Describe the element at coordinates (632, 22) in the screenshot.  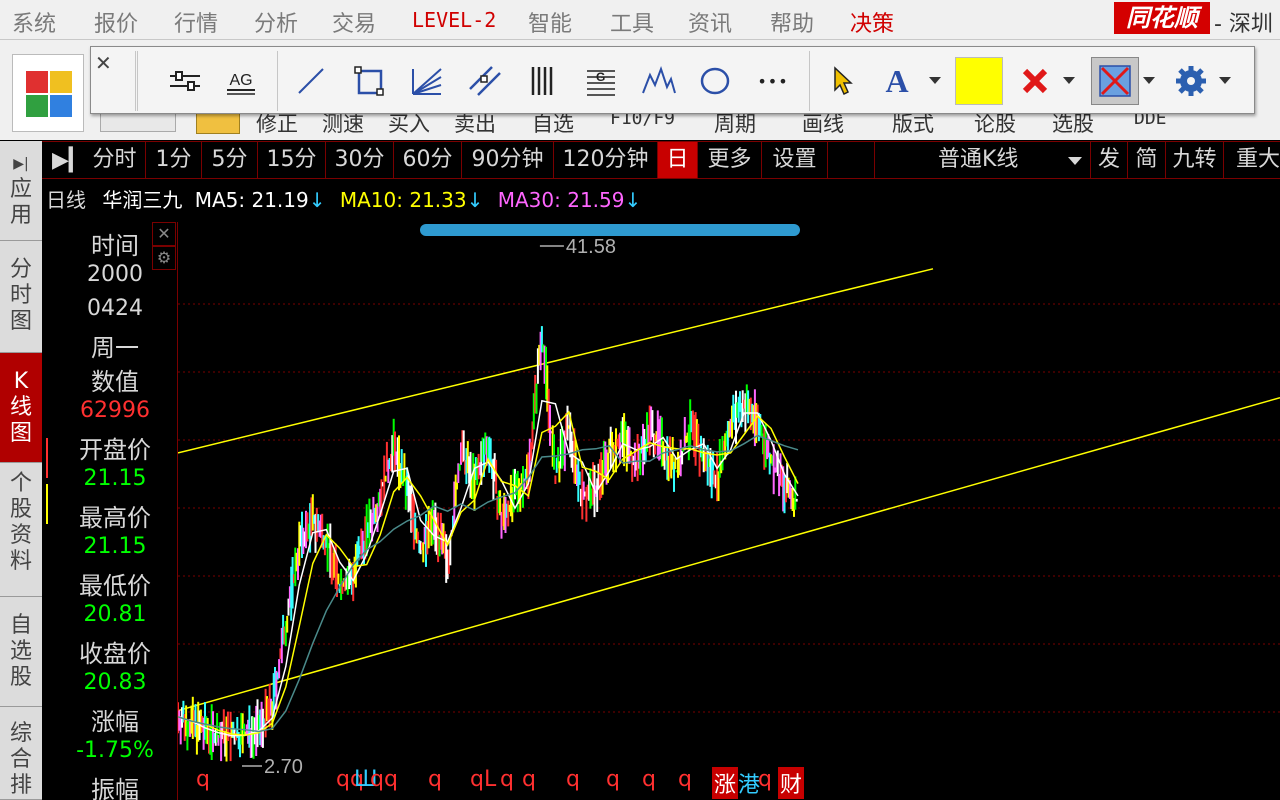
I see `menu-tools: 工具` at that location.